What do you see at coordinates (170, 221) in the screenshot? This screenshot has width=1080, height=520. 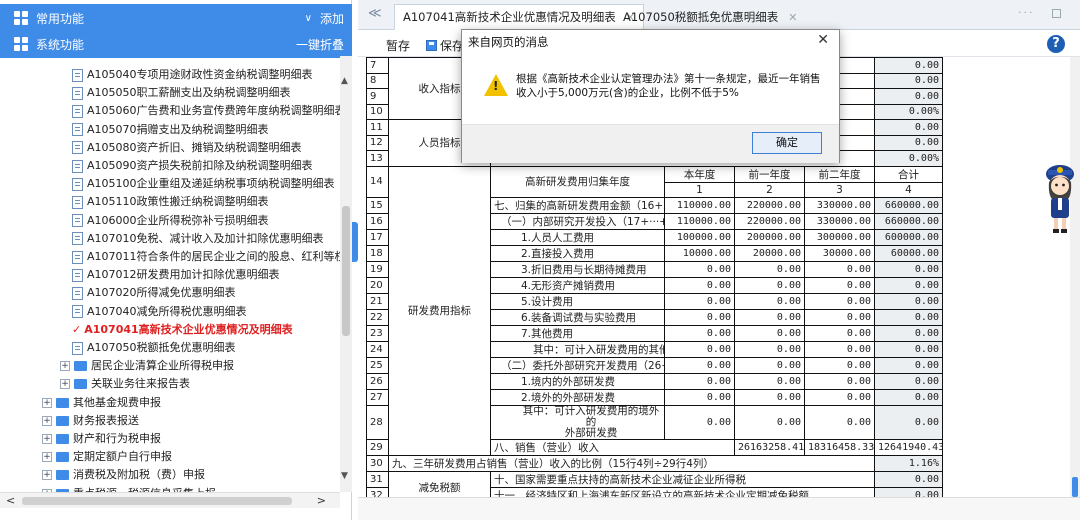 I see `tree-item: A106000企业所得税弥补亏损明细表` at bounding box center [170, 221].